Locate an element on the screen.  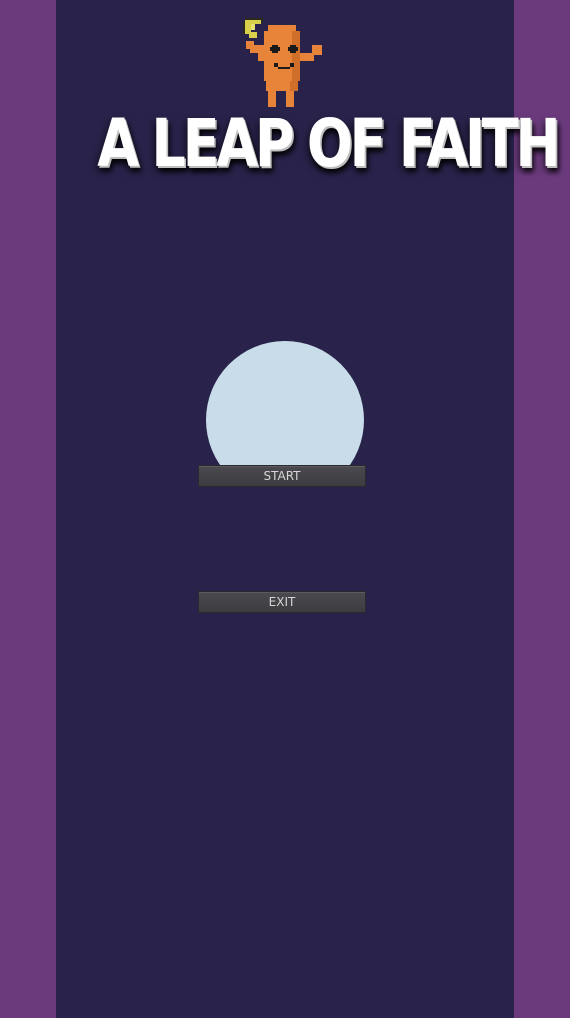
carrot-character-icon is located at coordinates (284, 63).